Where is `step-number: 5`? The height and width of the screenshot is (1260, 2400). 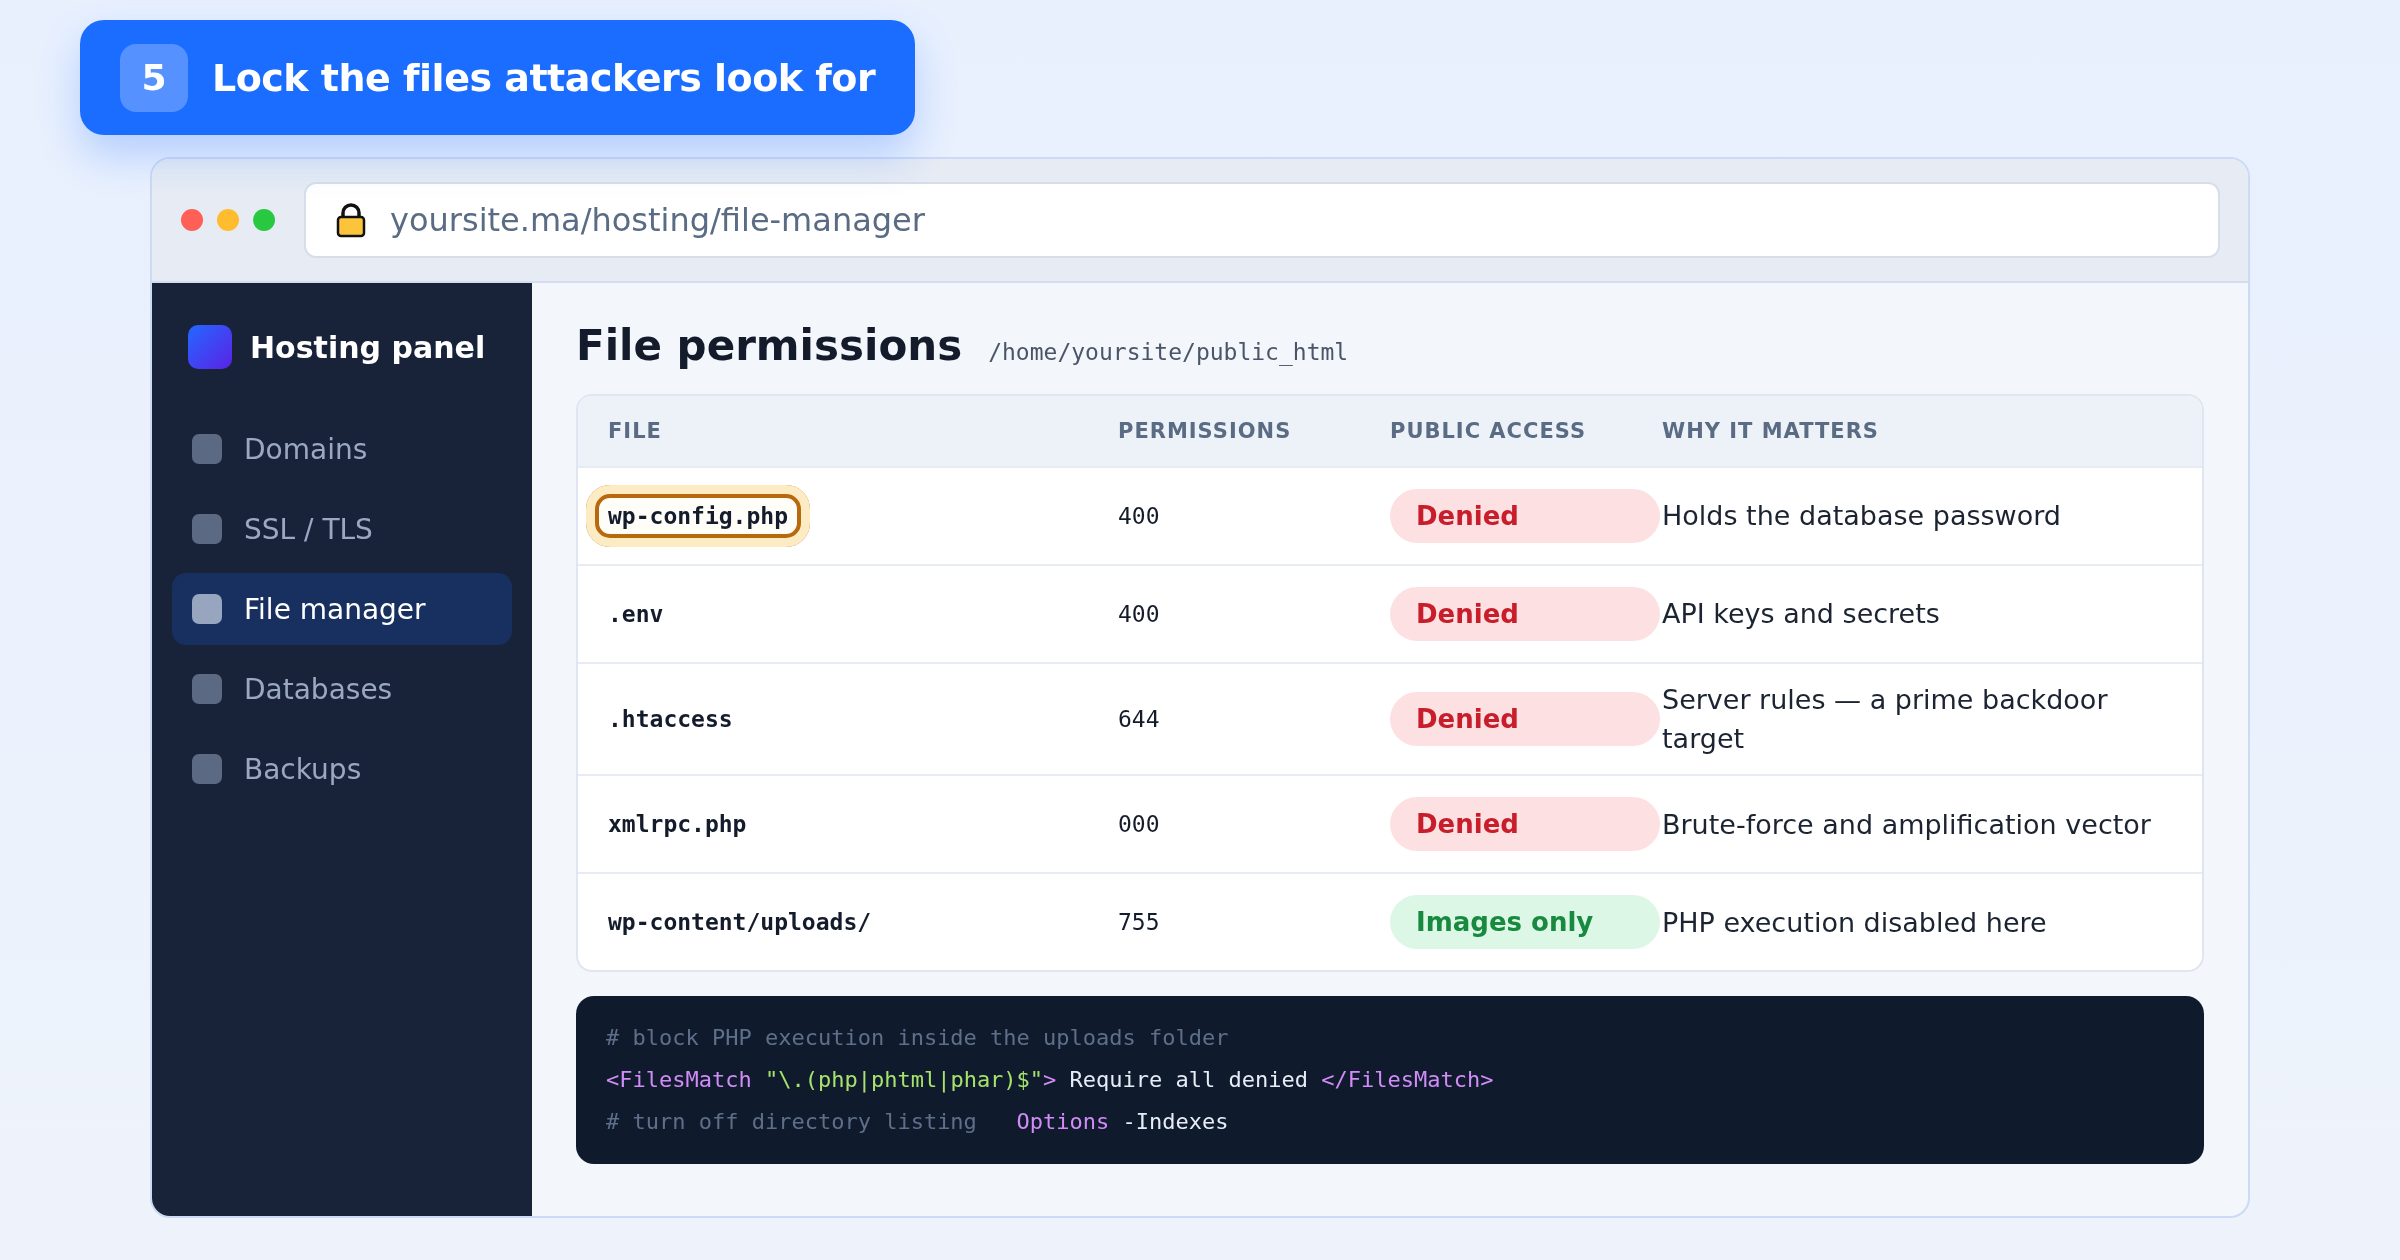
step-number: 5 is located at coordinates (154, 77).